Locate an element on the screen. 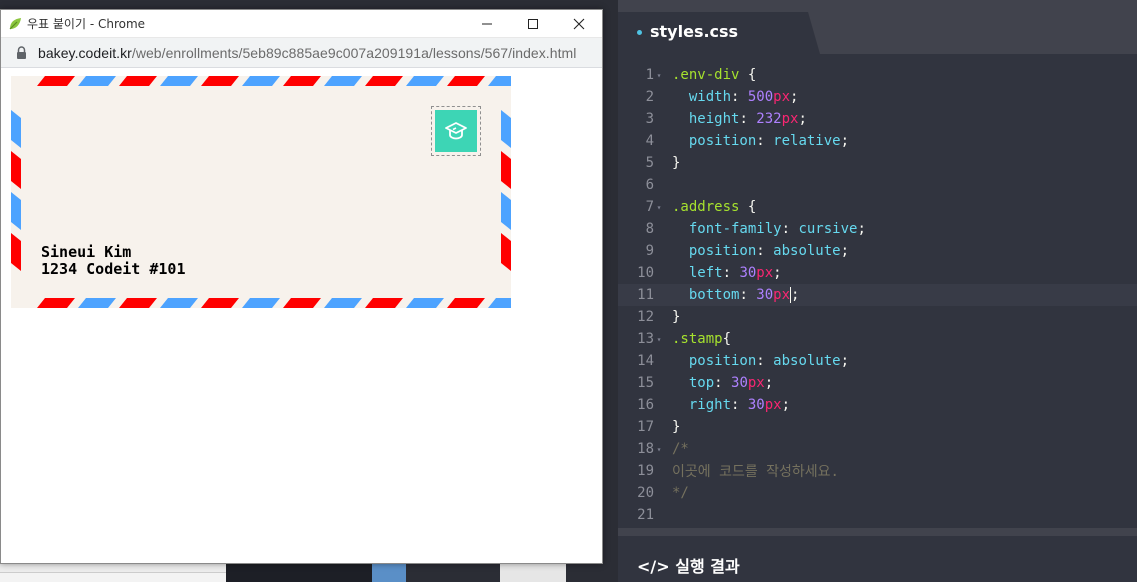  close-icon is located at coordinates (579, 23).